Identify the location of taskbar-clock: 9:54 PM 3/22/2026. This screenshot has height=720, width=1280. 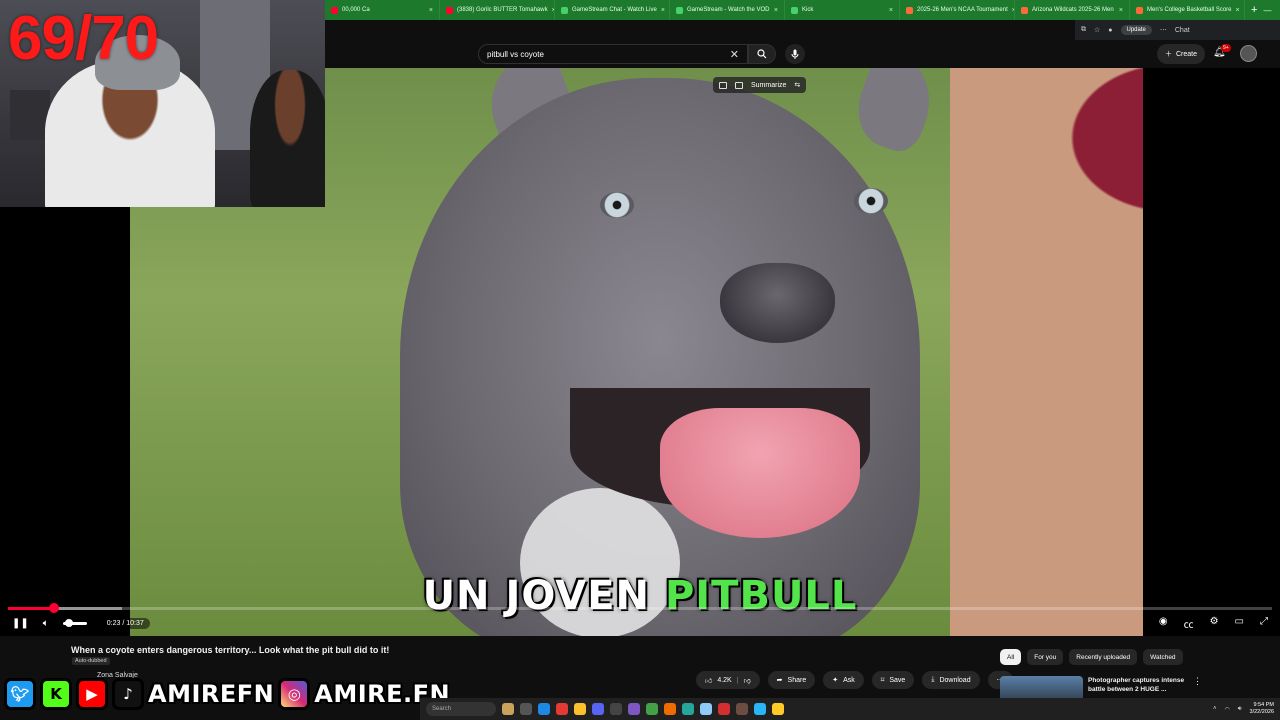
(1262, 709).